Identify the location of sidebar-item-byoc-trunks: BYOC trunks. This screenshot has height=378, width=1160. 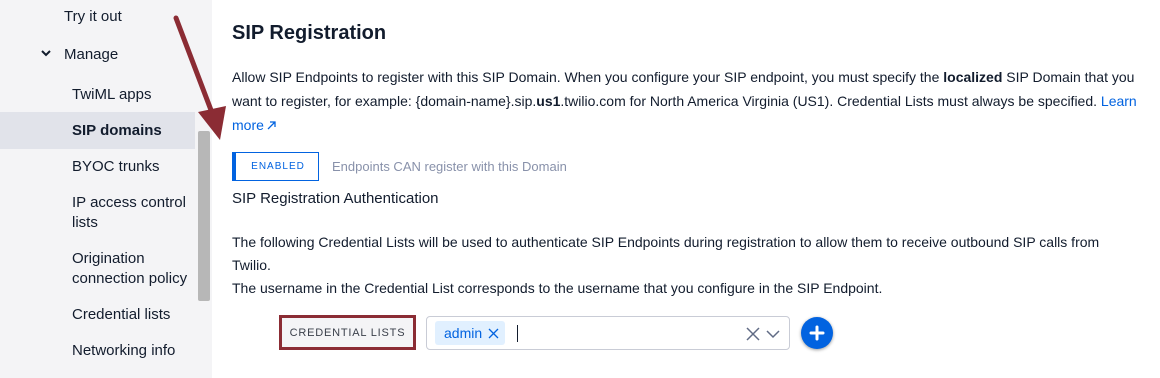
(97, 167).